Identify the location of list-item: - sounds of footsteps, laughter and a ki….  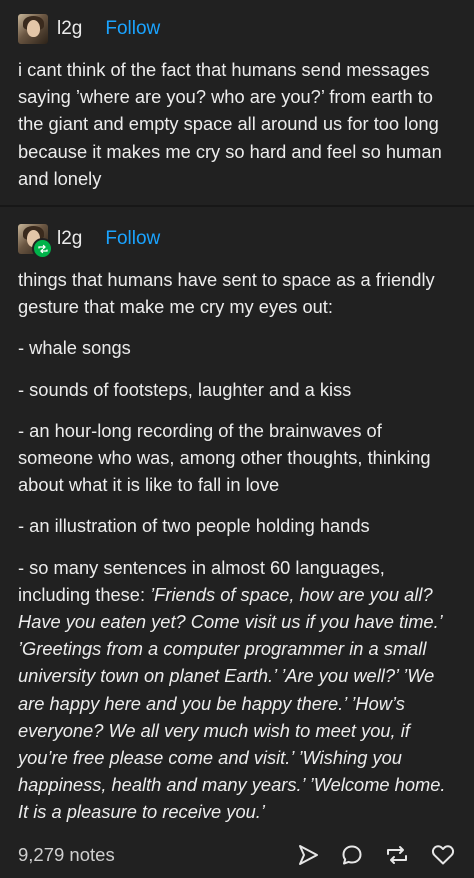
(185, 389).